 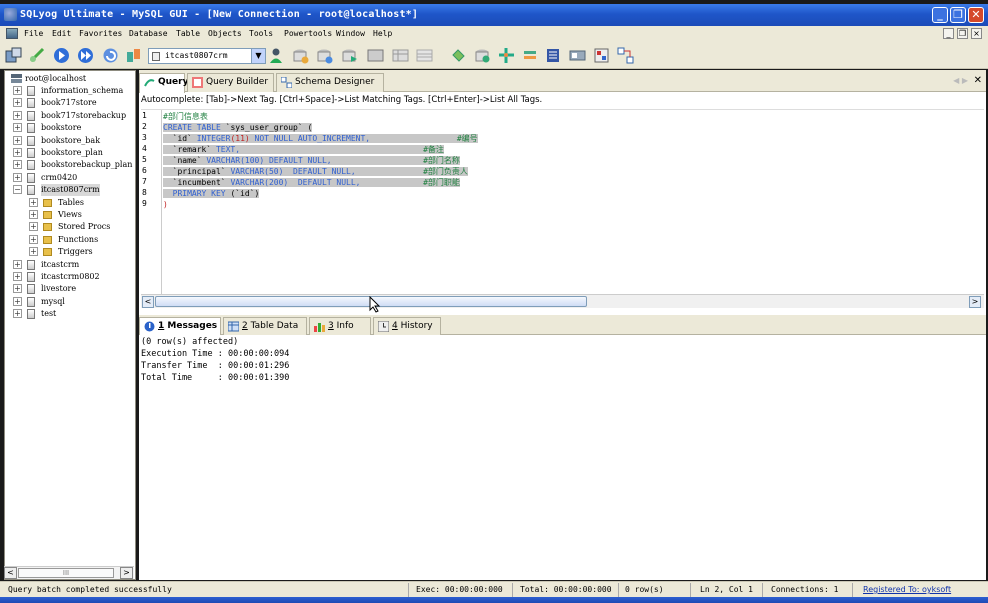 What do you see at coordinates (340, 326) in the screenshot?
I see `tab-info: 3 Info` at bounding box center [340, 326].